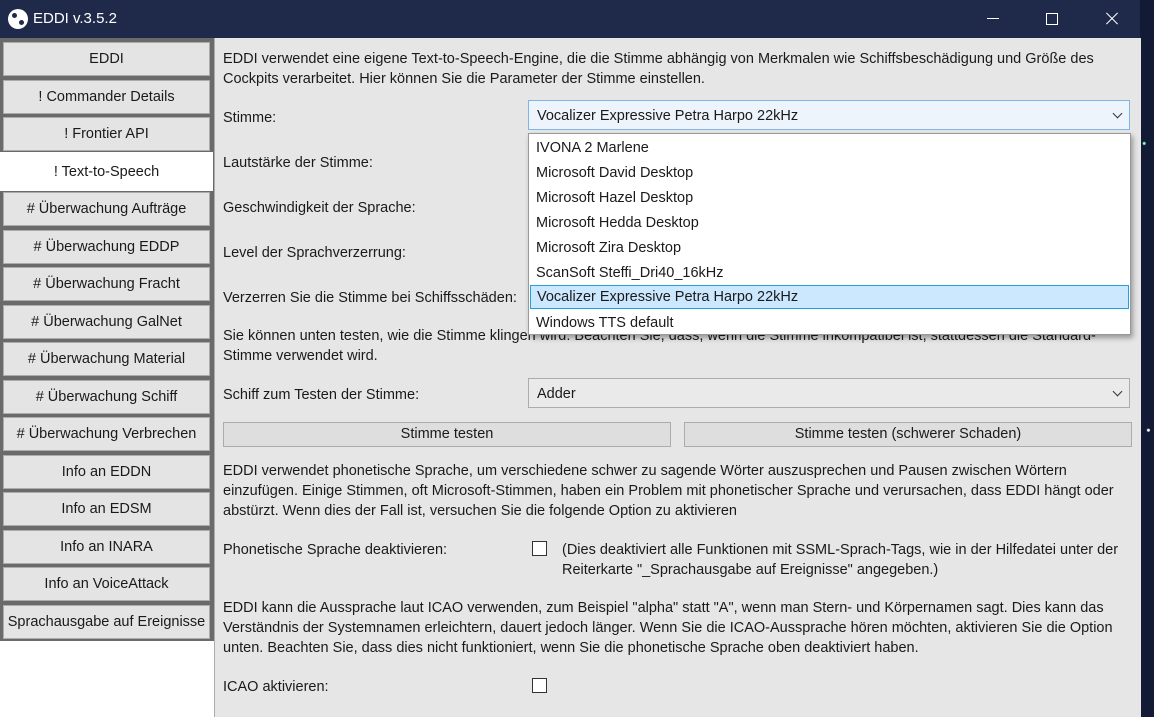 The image size is (1154, 717). What do you see at coordinates (1111, 19) in the screenshot?
I see `close-button` at bounding box center [1111, 19].